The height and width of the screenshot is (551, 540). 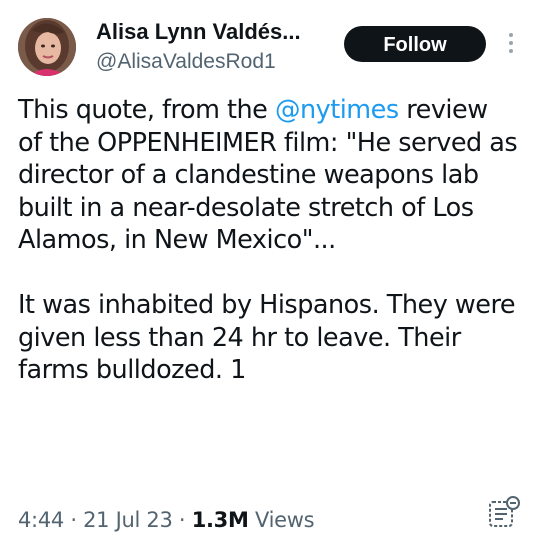 I want to click on avatar, so click(x=47, y=47).